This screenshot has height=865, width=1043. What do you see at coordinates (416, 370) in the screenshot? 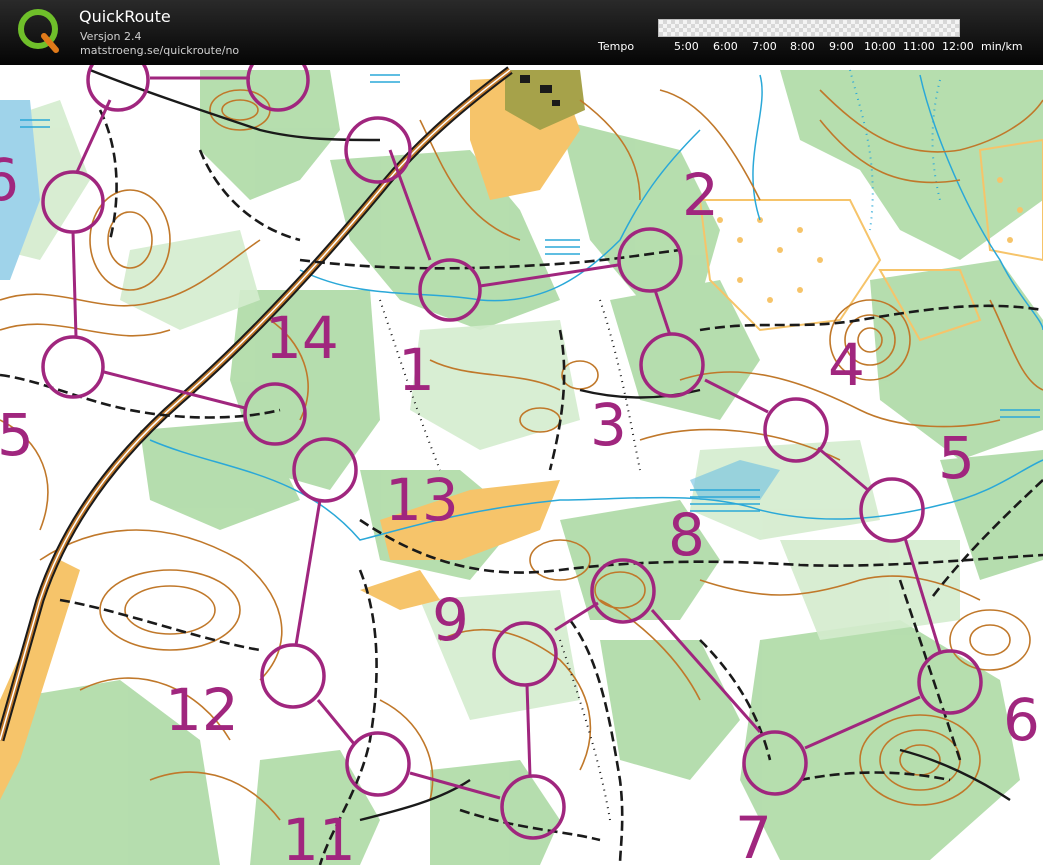
I see `control-number: 1` at bounding box center [416, 370].